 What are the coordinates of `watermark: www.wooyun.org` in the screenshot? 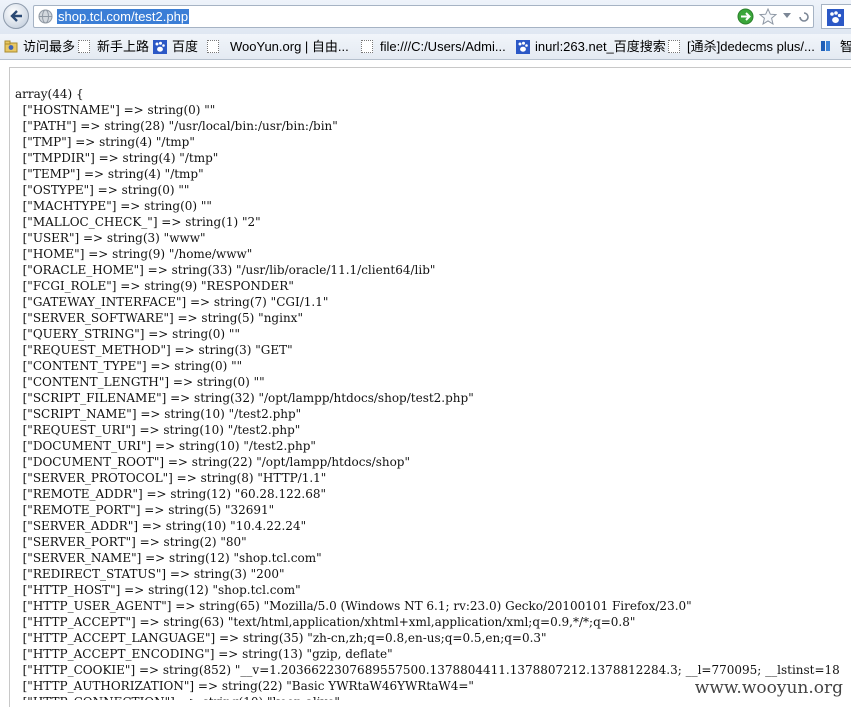 It's located at (768, 688).